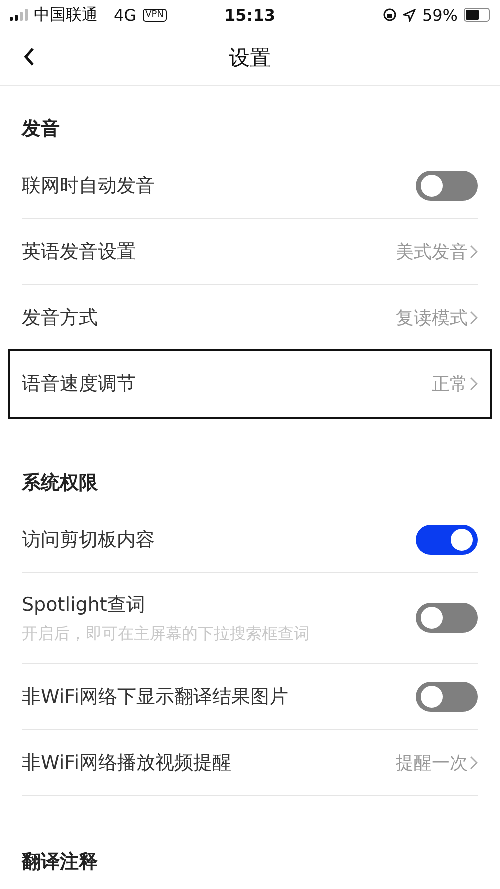 This screenshot has width=500, height=889. I want to click on signal-icon, so click(19, 15).